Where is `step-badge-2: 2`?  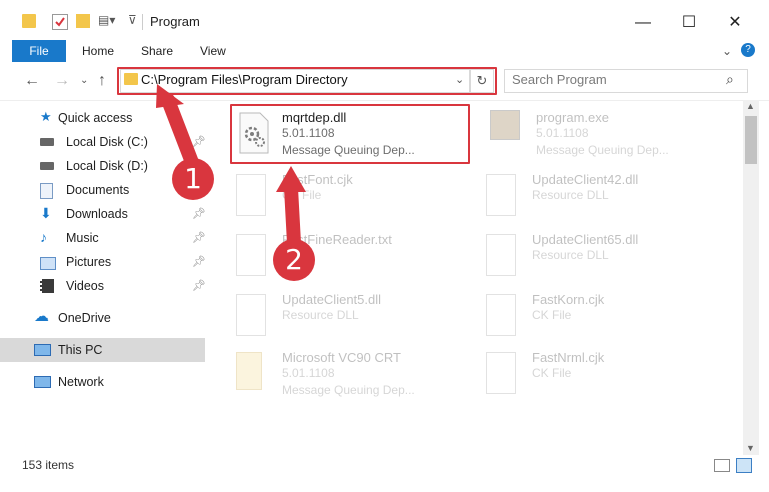
step-badge-2: 2 is located at coordinates (294, 260).